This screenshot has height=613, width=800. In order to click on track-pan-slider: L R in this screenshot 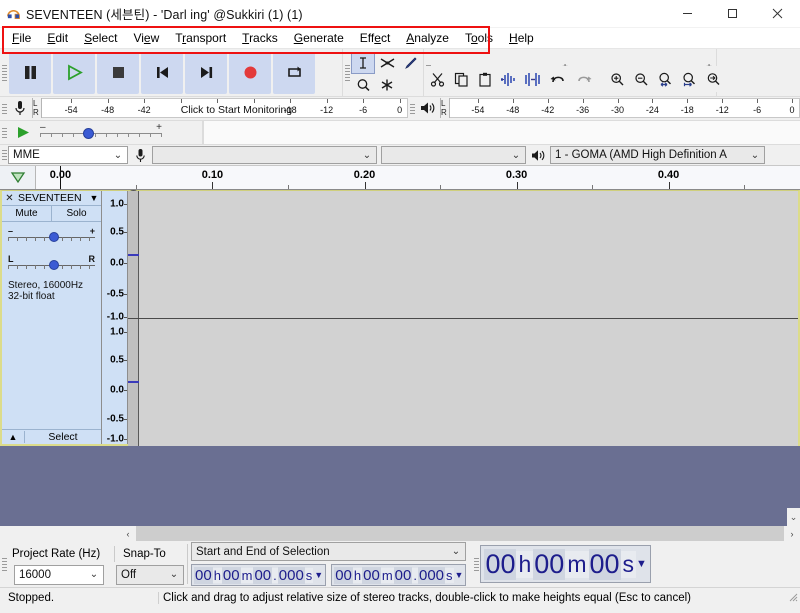, I will do `click(51, 263)`.